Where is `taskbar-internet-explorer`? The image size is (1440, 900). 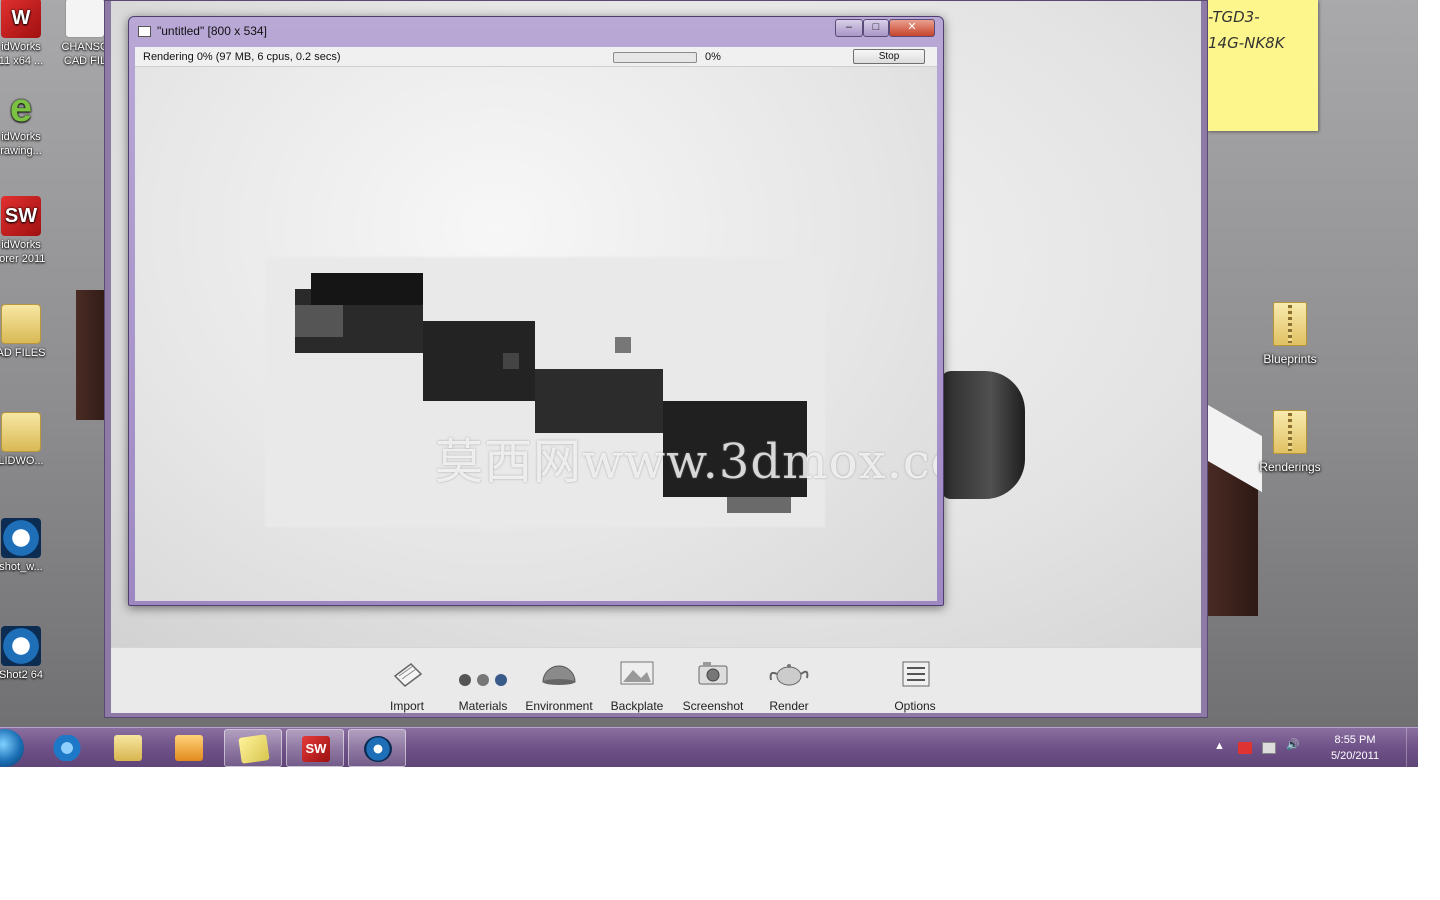
taskbar-internet-explorer is located at coordinates (67, 748).